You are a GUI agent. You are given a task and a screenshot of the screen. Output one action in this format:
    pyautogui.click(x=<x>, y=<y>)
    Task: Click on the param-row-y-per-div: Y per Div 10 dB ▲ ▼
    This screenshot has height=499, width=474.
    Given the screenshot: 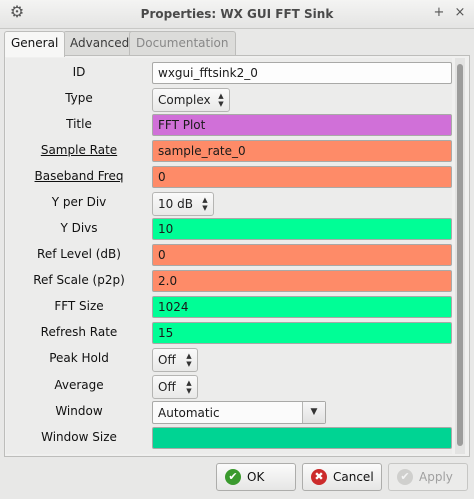 What is the action you would take?
    pyautogui.click(x=229, y=203)
    